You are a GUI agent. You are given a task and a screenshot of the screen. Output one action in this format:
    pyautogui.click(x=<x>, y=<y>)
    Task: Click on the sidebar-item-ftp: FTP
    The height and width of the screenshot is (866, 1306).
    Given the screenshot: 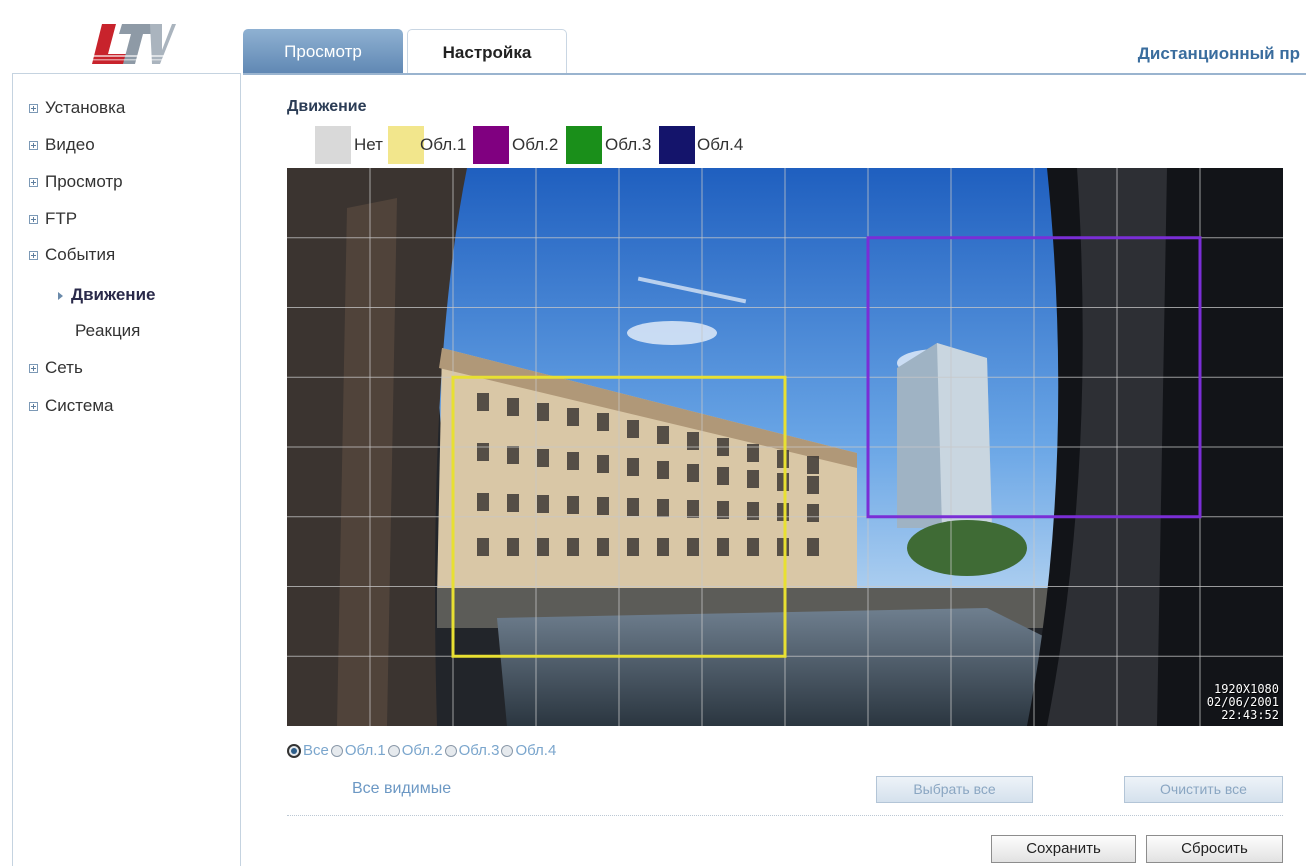 What is the action you would take?
    pyautogui.click(x=53, y=219)
    